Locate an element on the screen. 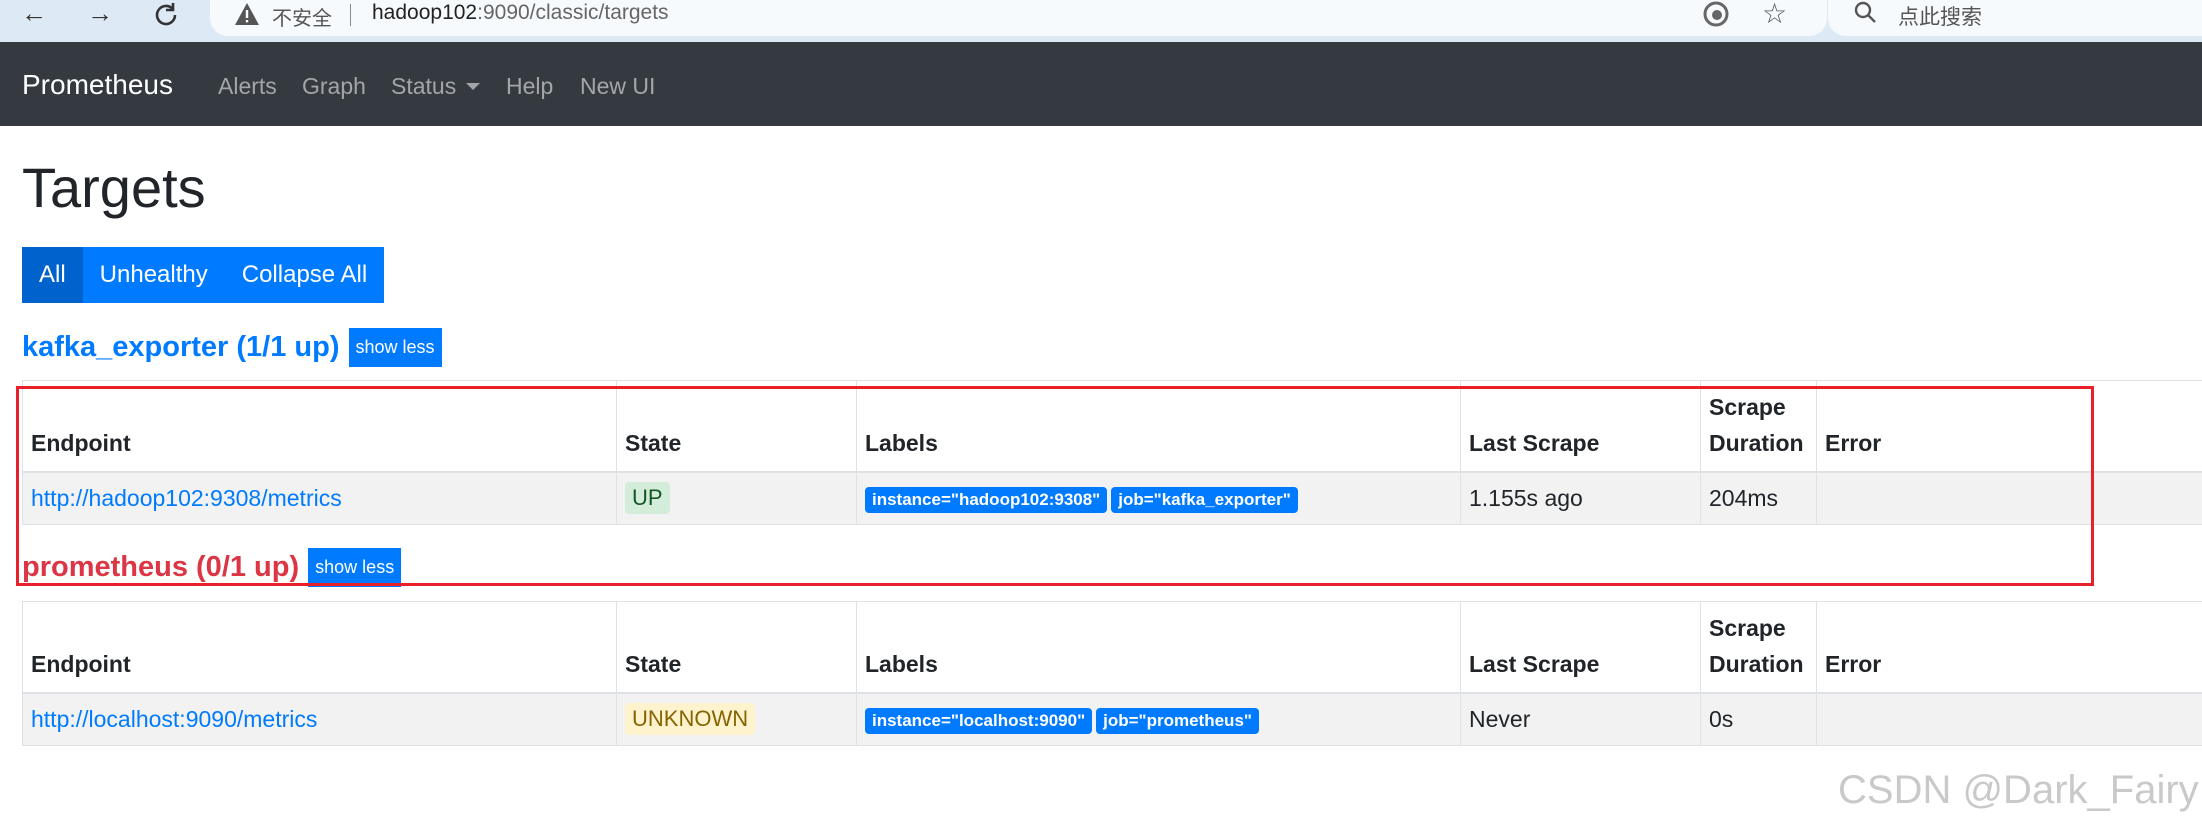  url-text: hadoop102:9090/classic/targets is located at coordinates (520, 13).